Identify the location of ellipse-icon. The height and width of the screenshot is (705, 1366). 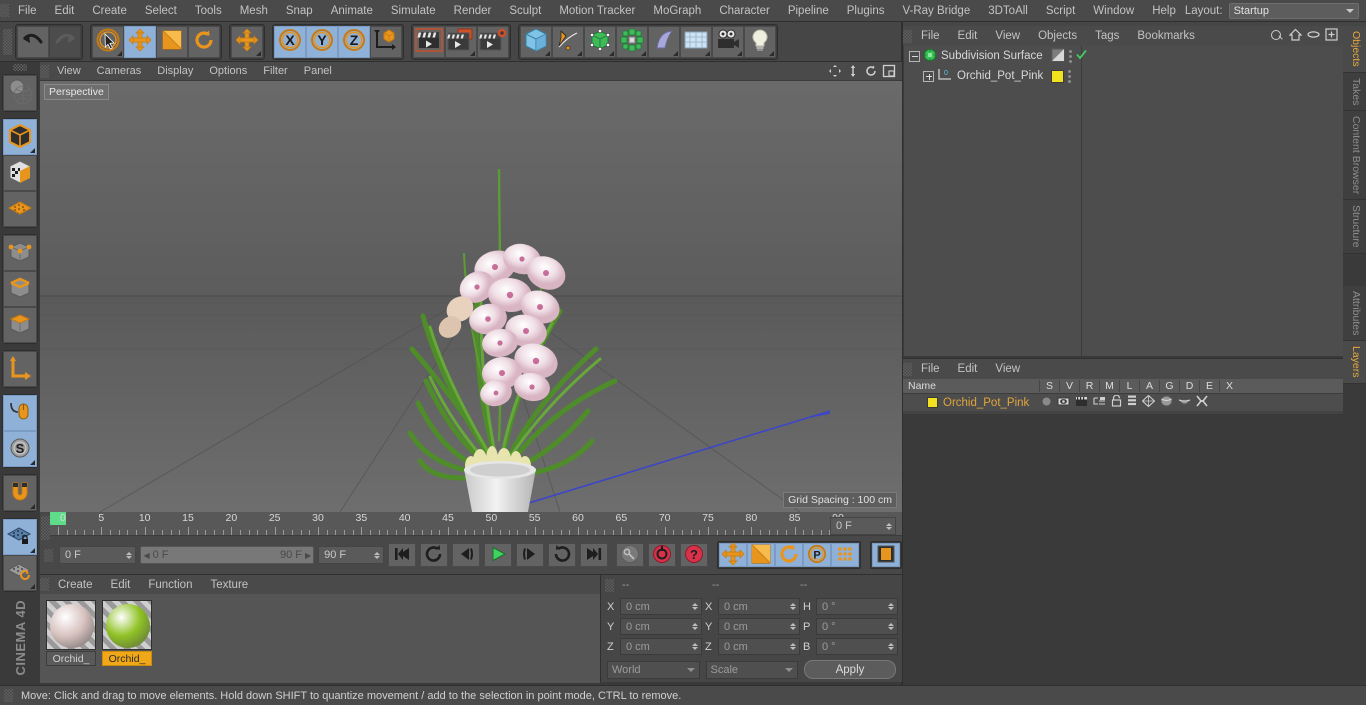
(1313, 36).